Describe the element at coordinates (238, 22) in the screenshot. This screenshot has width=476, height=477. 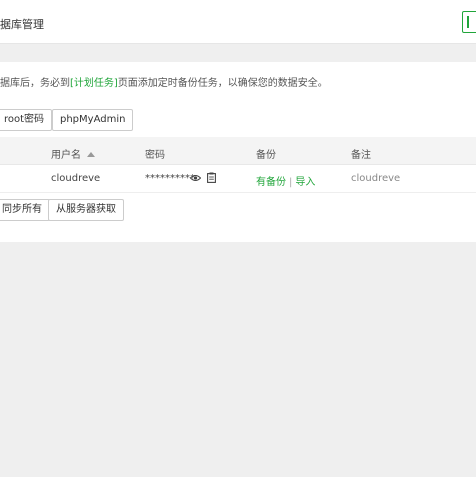
I see `top-bar: 据库管理` at that location.